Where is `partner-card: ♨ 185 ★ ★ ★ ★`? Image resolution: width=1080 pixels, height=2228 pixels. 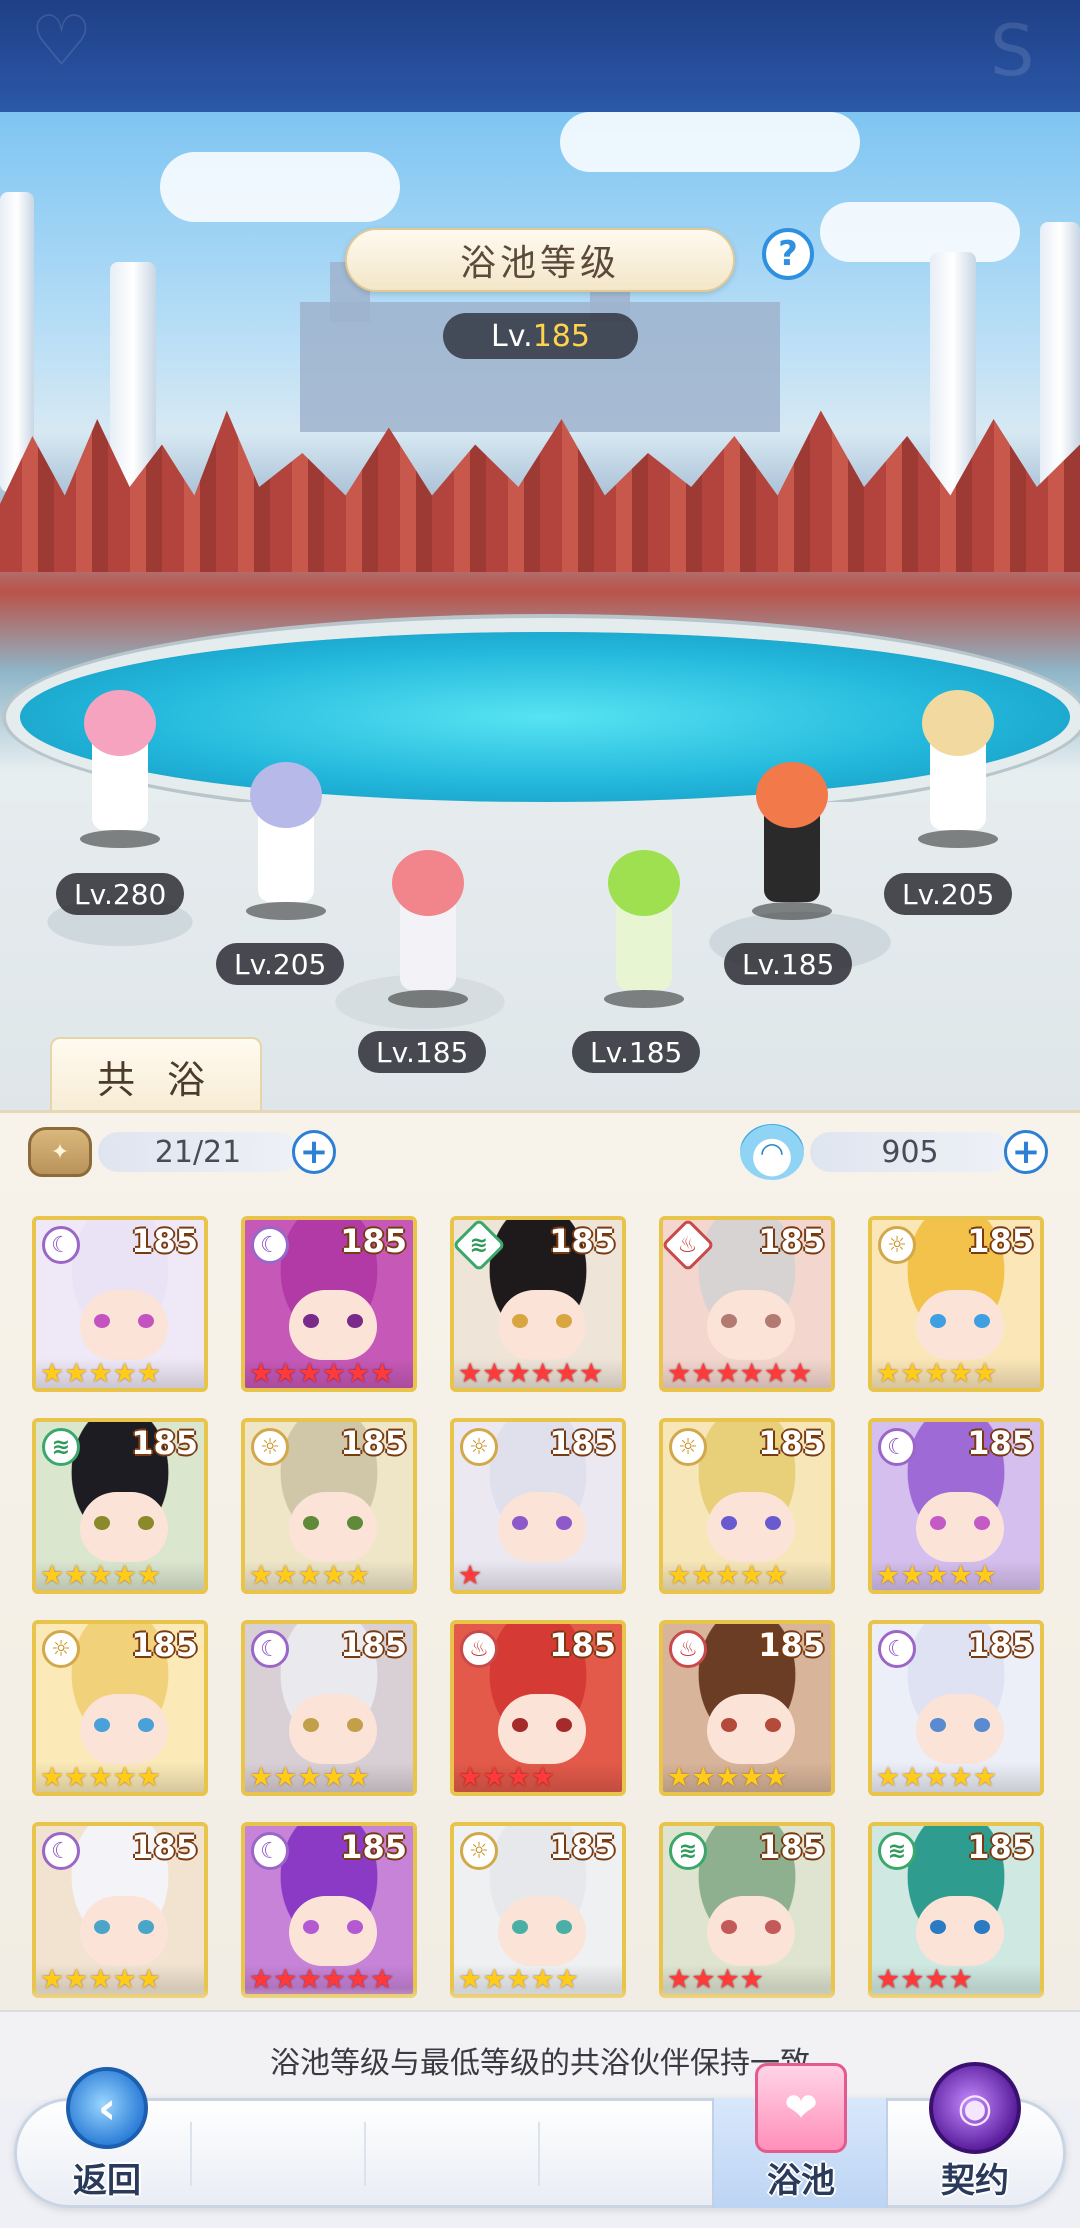
partner-card: ♨ 185 ★ ★ ★ ★ is located at coordinates (538, 1708).